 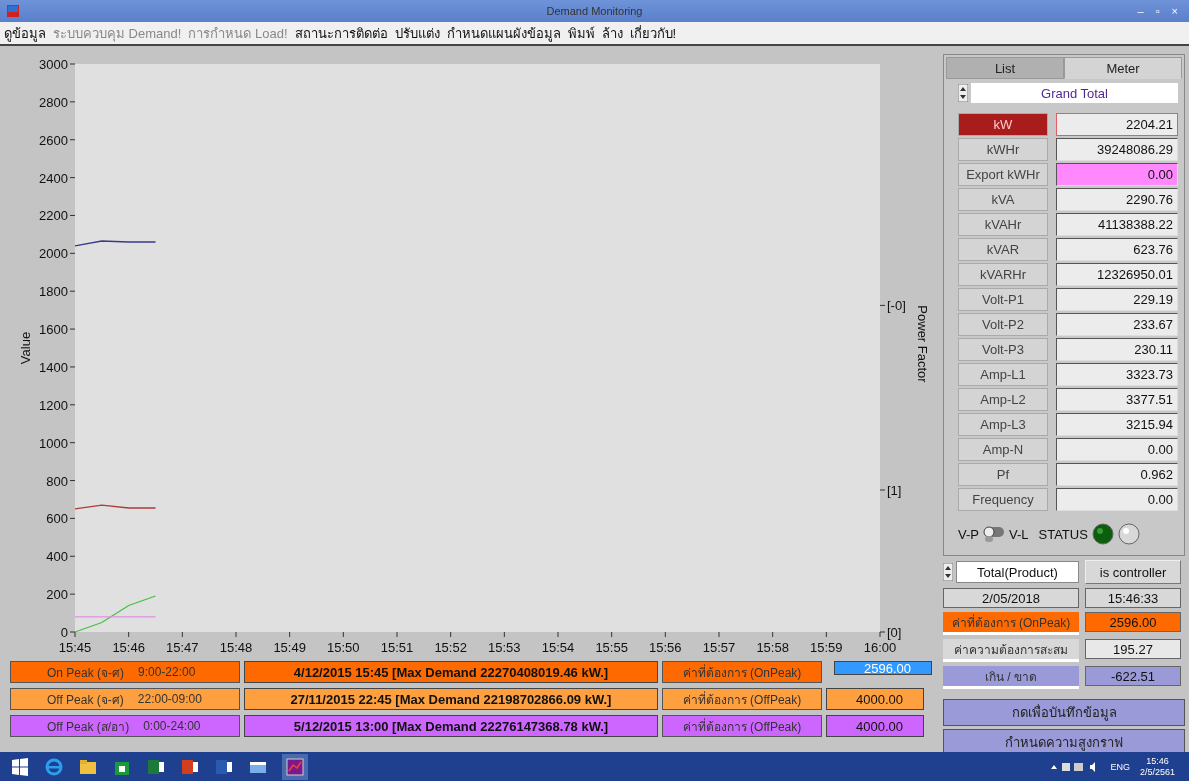 What do you see at coordinates (1003, 249) in the screenshot?
I see `reading-button: kVAR` at bounding box center [1003, 249].